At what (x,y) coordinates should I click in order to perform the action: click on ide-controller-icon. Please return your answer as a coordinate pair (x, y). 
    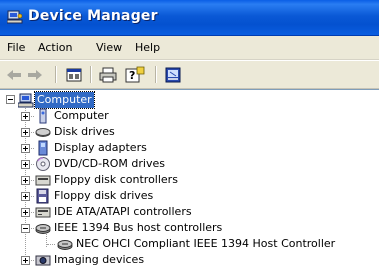
    Looking at the image, I should click on (43, 212).